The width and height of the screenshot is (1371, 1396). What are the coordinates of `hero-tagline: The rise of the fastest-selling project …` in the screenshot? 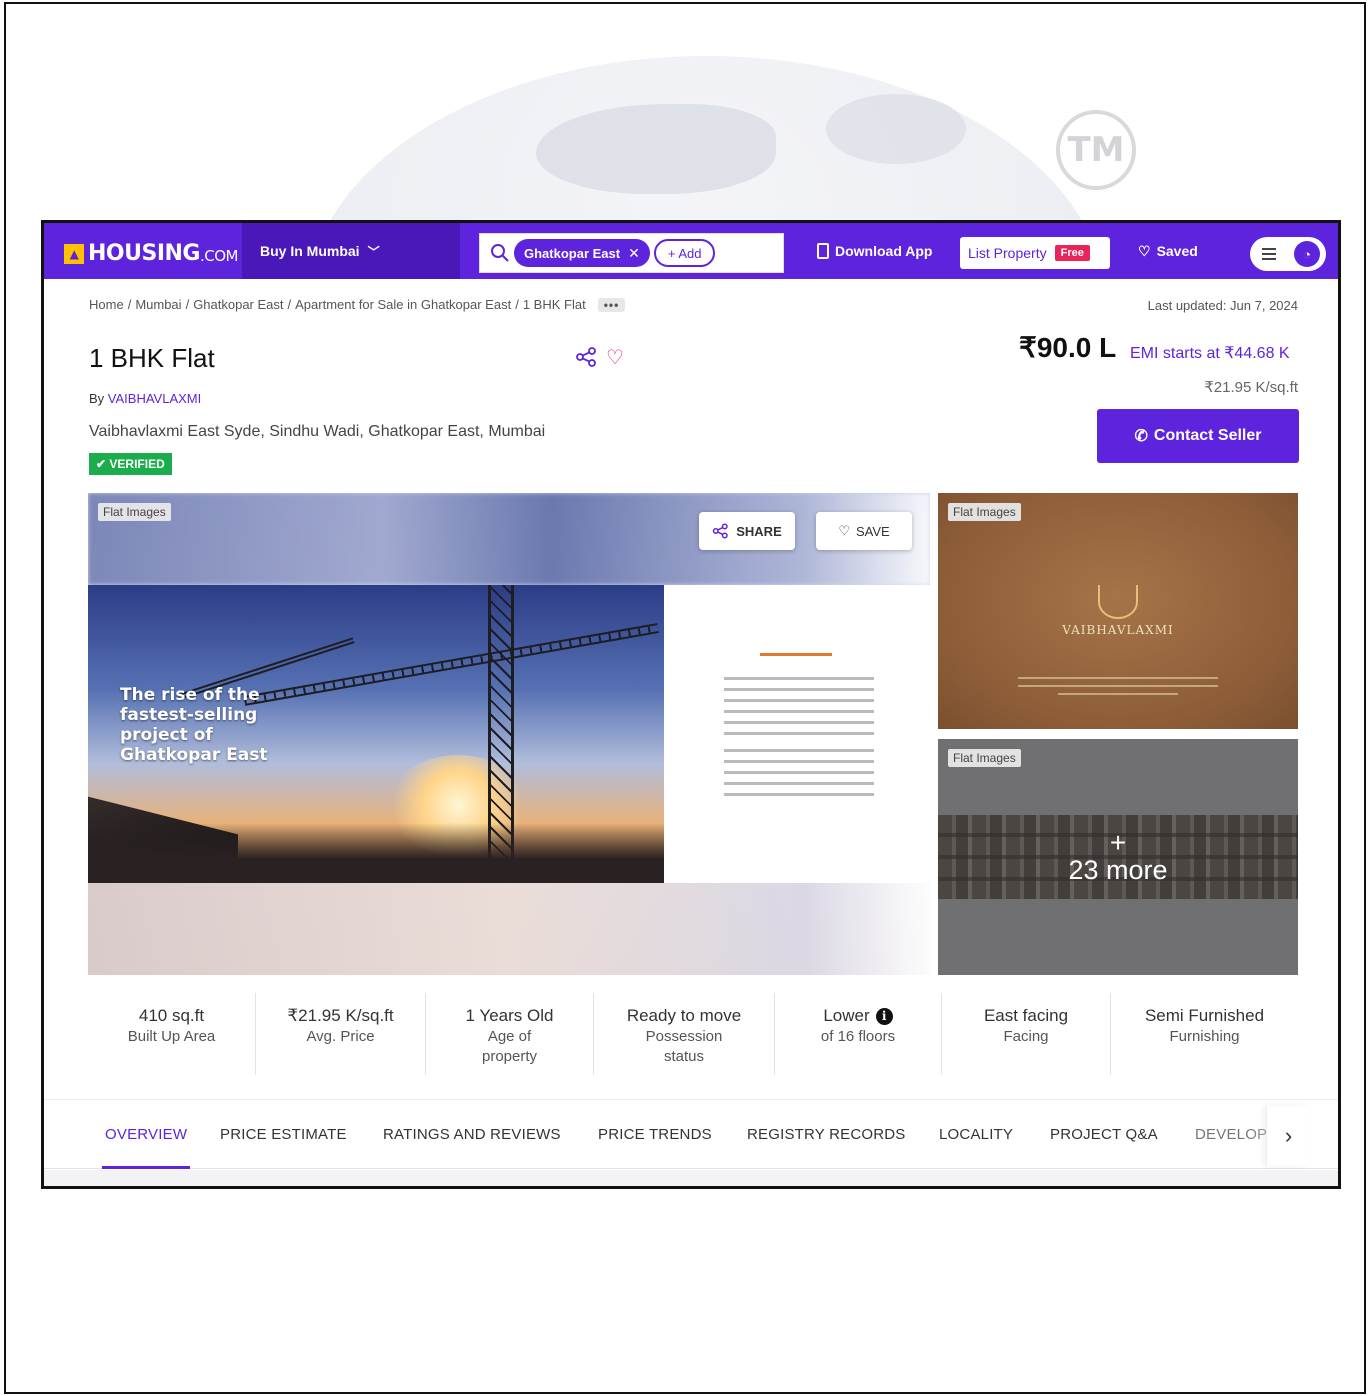 It's located at (194, 725).